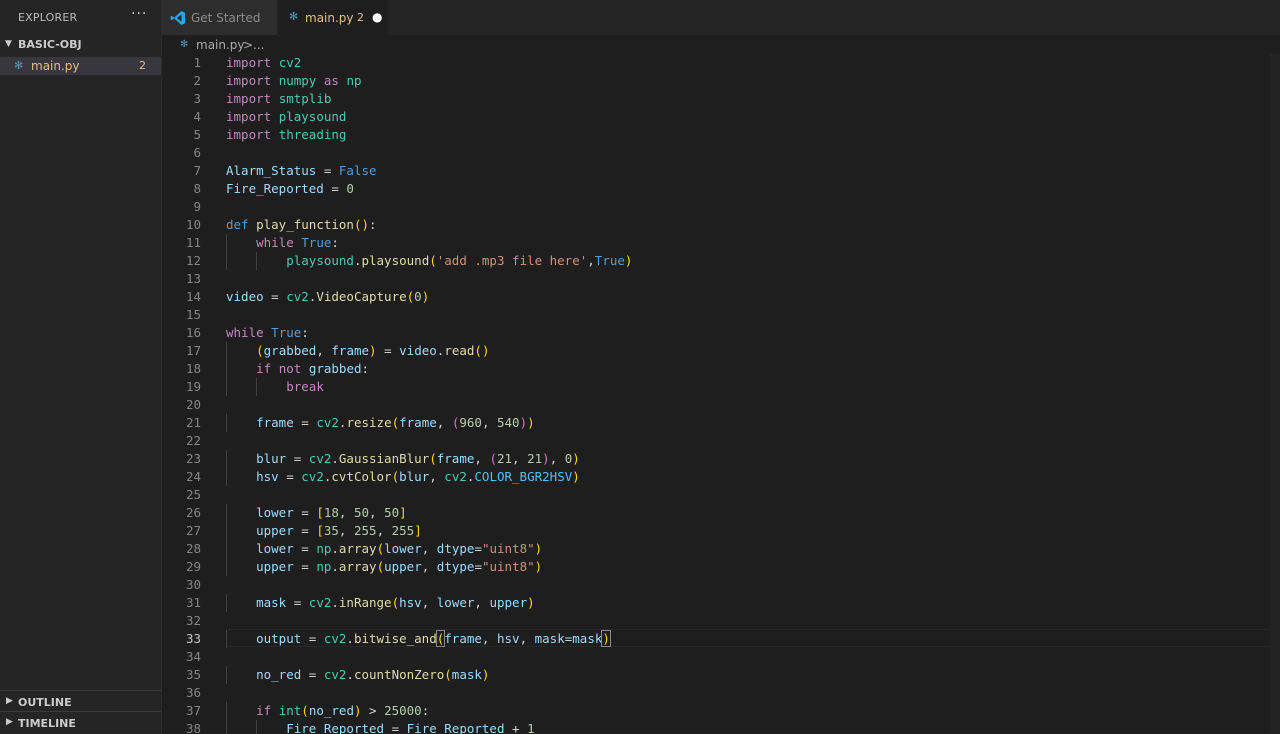 The height and width of the screenshot is (734, 1280). Describe the element at coordinates (193, 296) in the screenshot. I see `line-number: 14` at that location.